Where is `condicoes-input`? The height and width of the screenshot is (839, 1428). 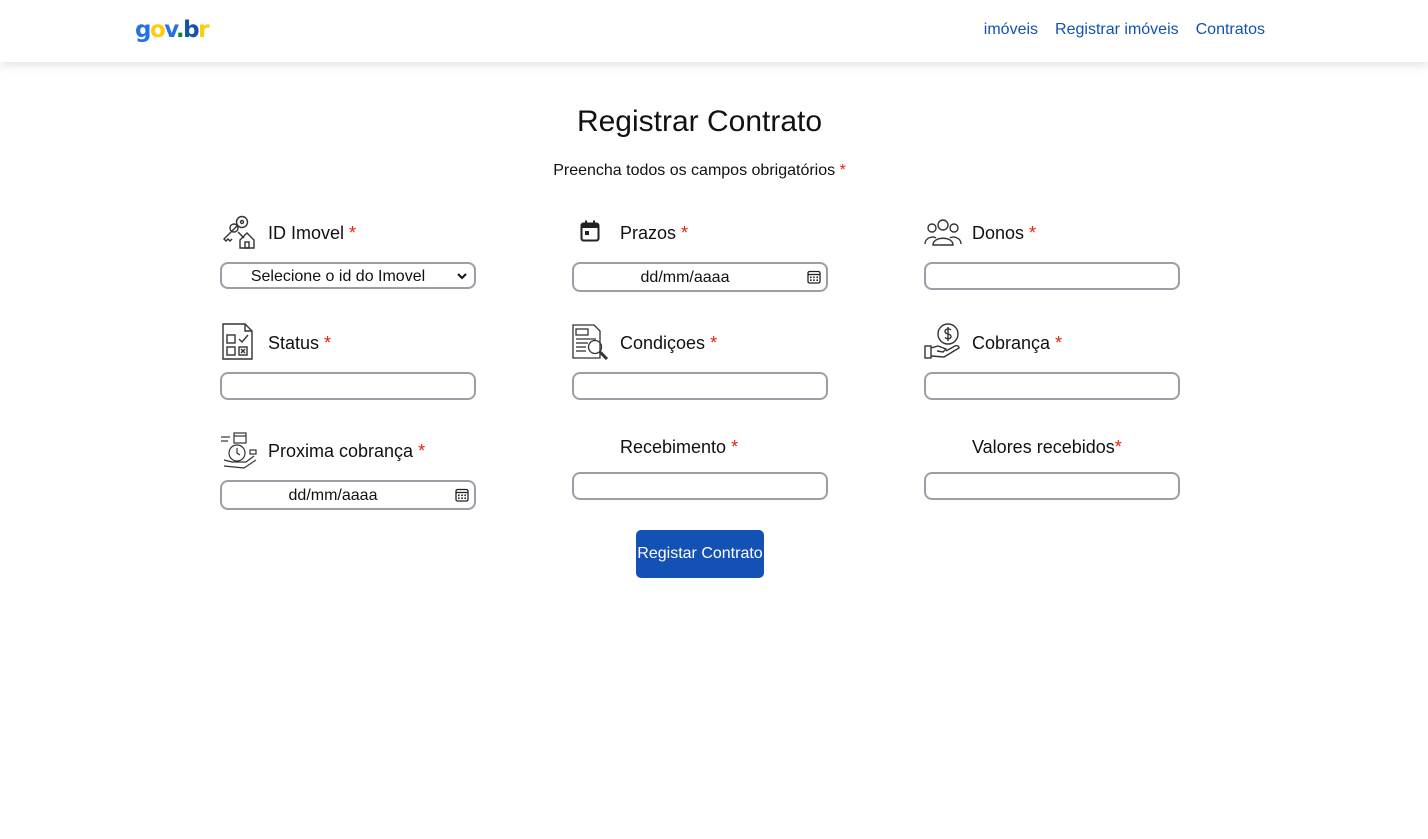
condicoes-input is located at coordinates (700, 386).